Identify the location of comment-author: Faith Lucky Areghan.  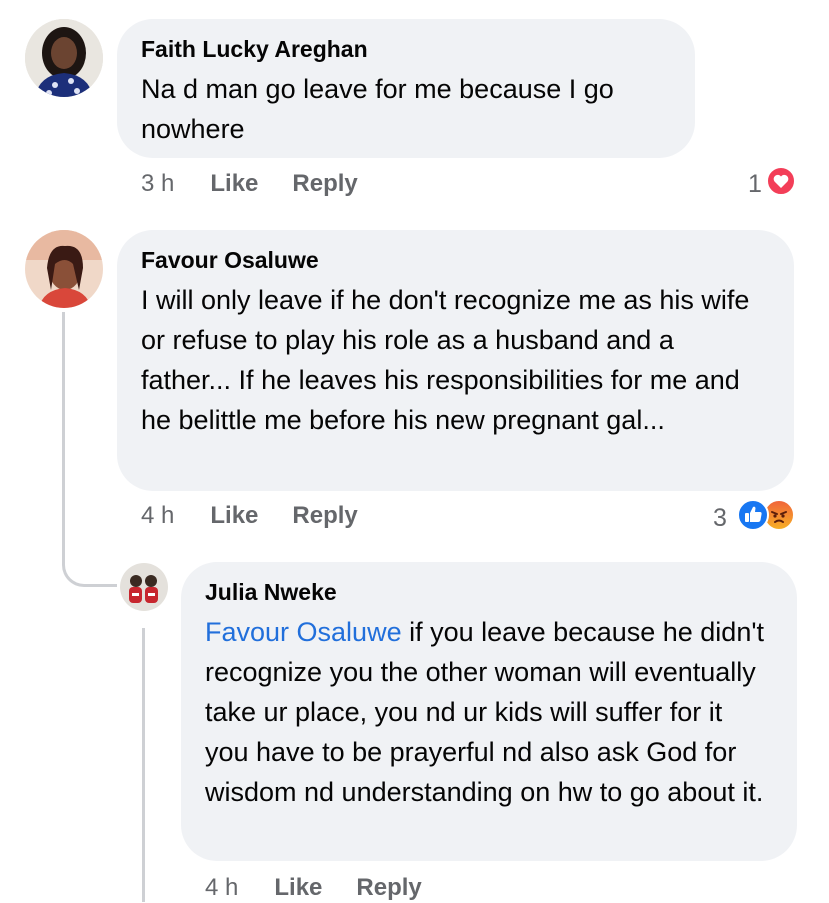
(406, 49).